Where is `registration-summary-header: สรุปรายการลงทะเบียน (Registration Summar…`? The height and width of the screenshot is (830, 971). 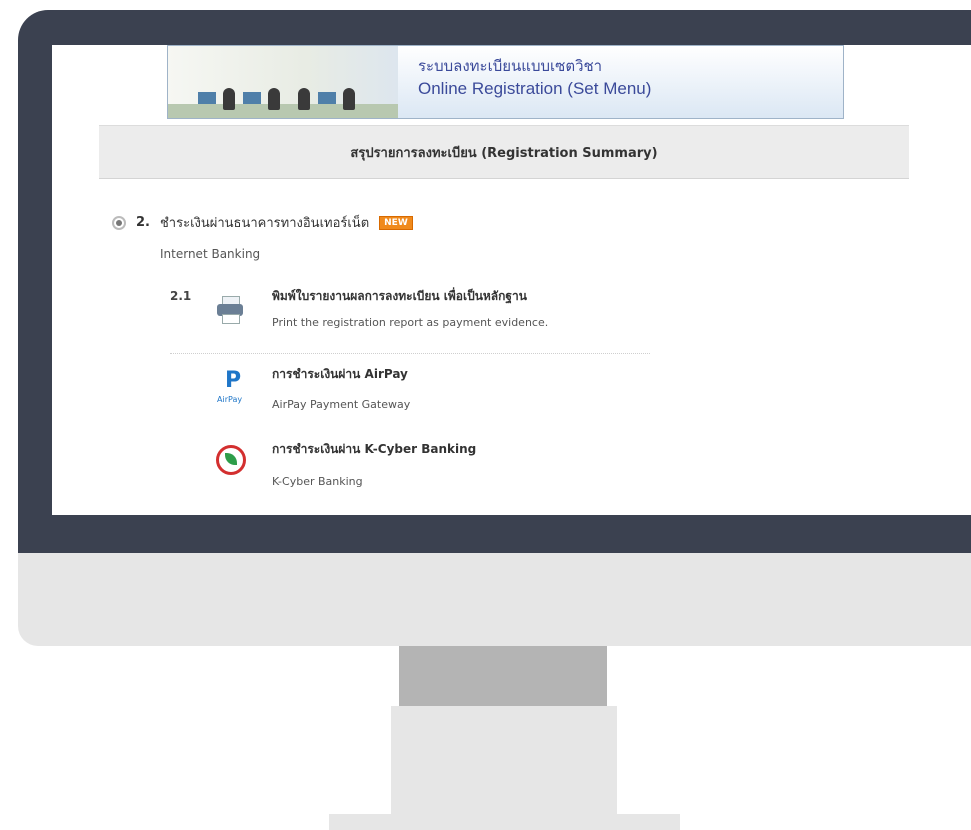 registration-summary-header: สรุปรายการลงทะเบียน (Registration Summar… is located at coordinates (504, 152).